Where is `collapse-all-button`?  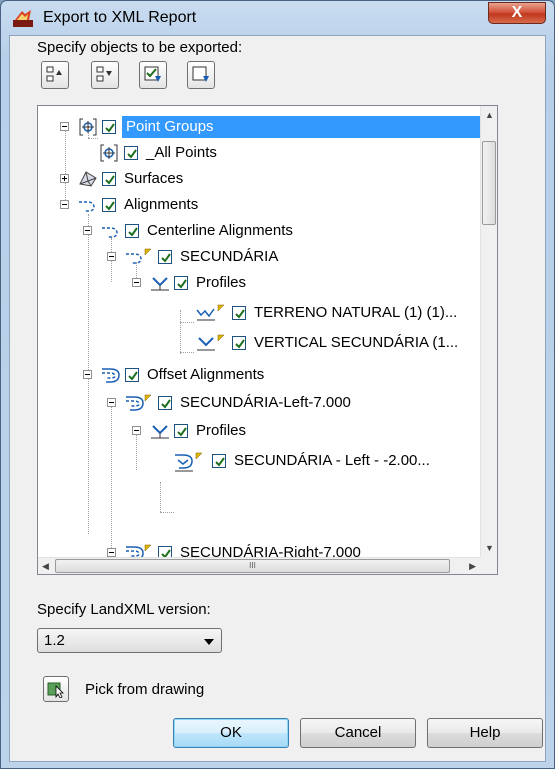 collapse-all-button is located at coordinates (105, 75).